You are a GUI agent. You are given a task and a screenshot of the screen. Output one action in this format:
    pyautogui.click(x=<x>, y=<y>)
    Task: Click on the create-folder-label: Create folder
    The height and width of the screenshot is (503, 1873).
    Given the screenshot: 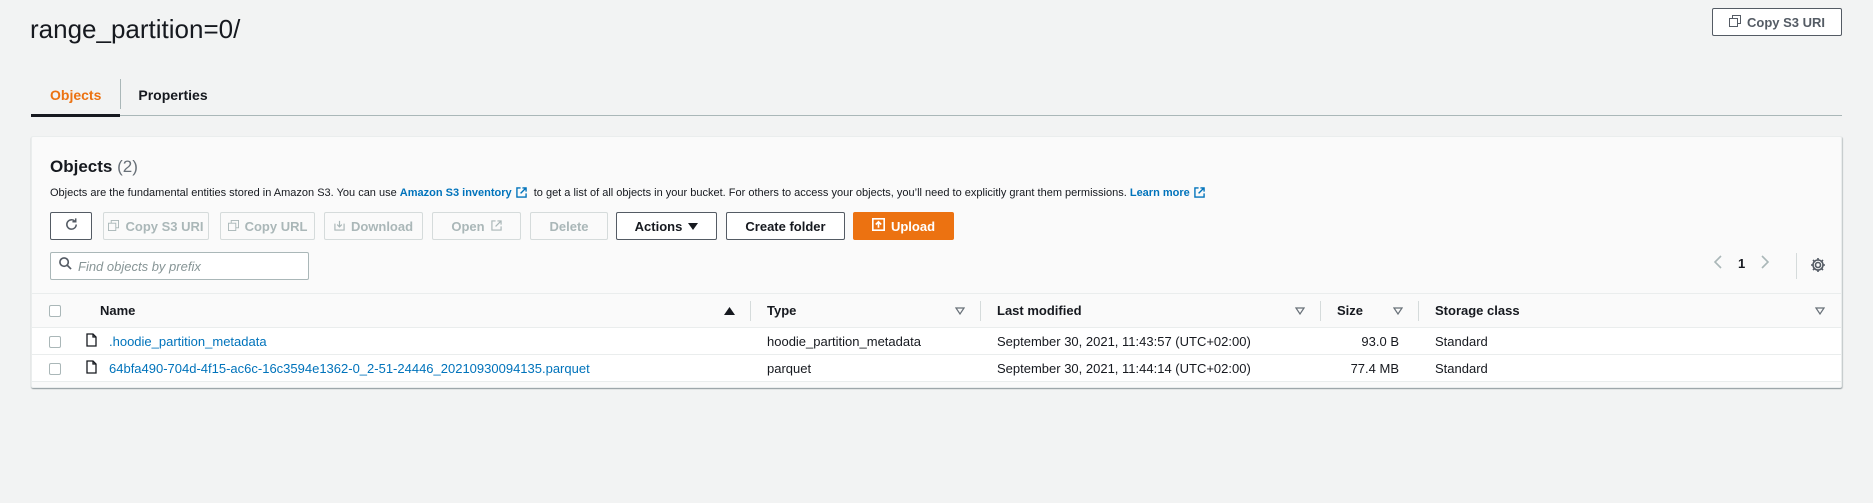 What is the action you would take?
    pyautogui.click(x=785, y=226)
    